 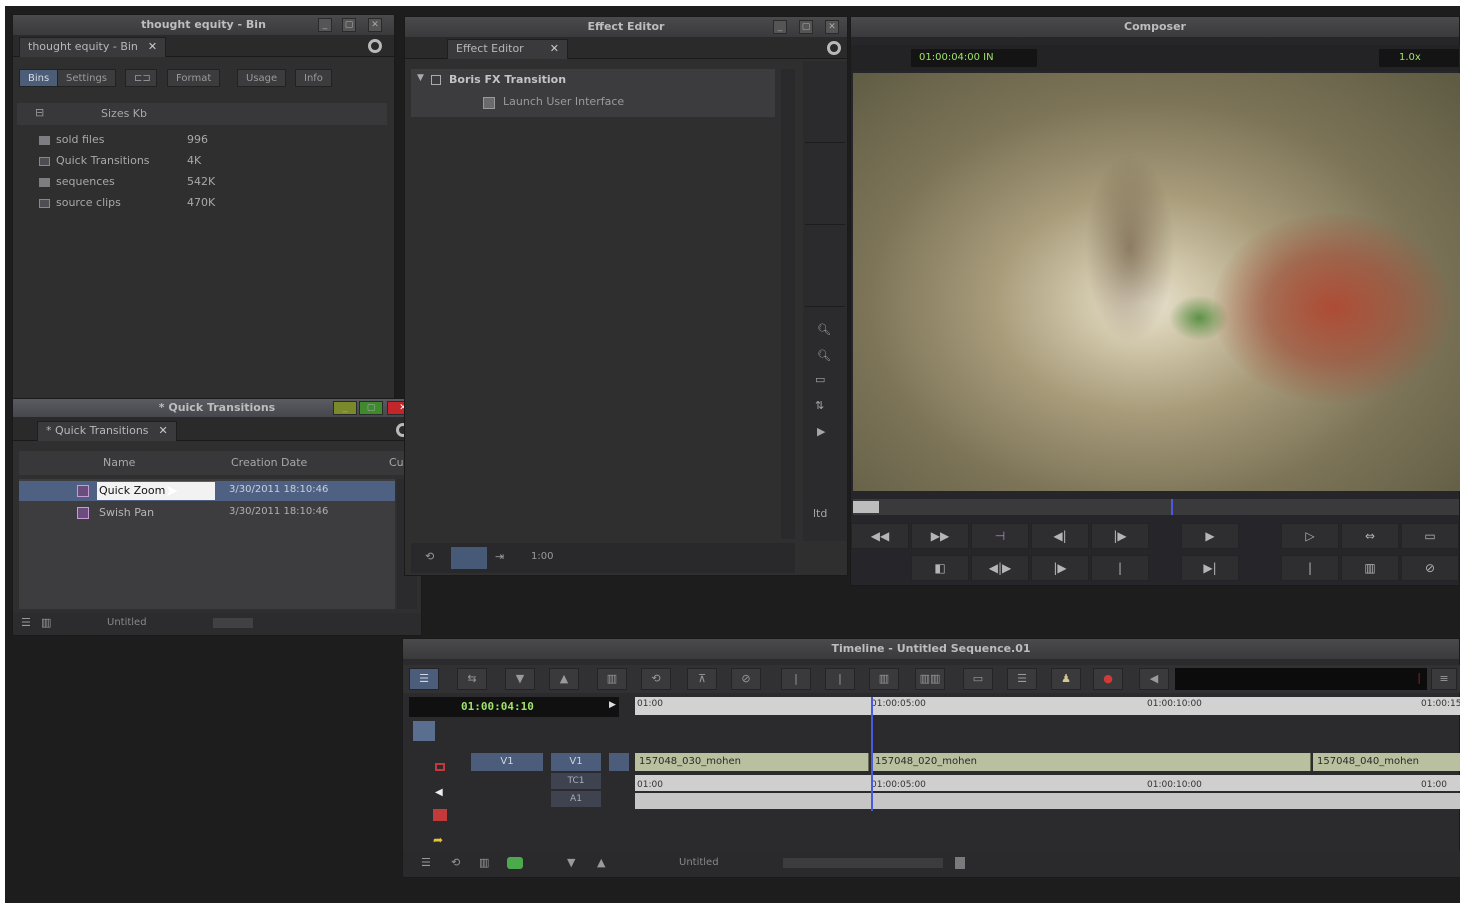 I want to click on tool-button-down: ▼, so click(x=520, y=679).